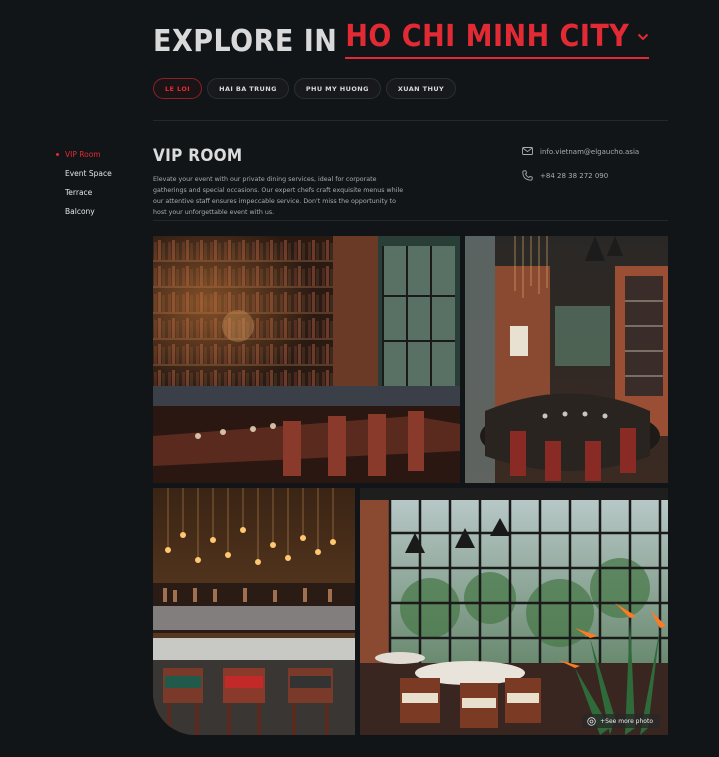  I want to click on tab-le-loi: LE LOI, so click(178, 88).